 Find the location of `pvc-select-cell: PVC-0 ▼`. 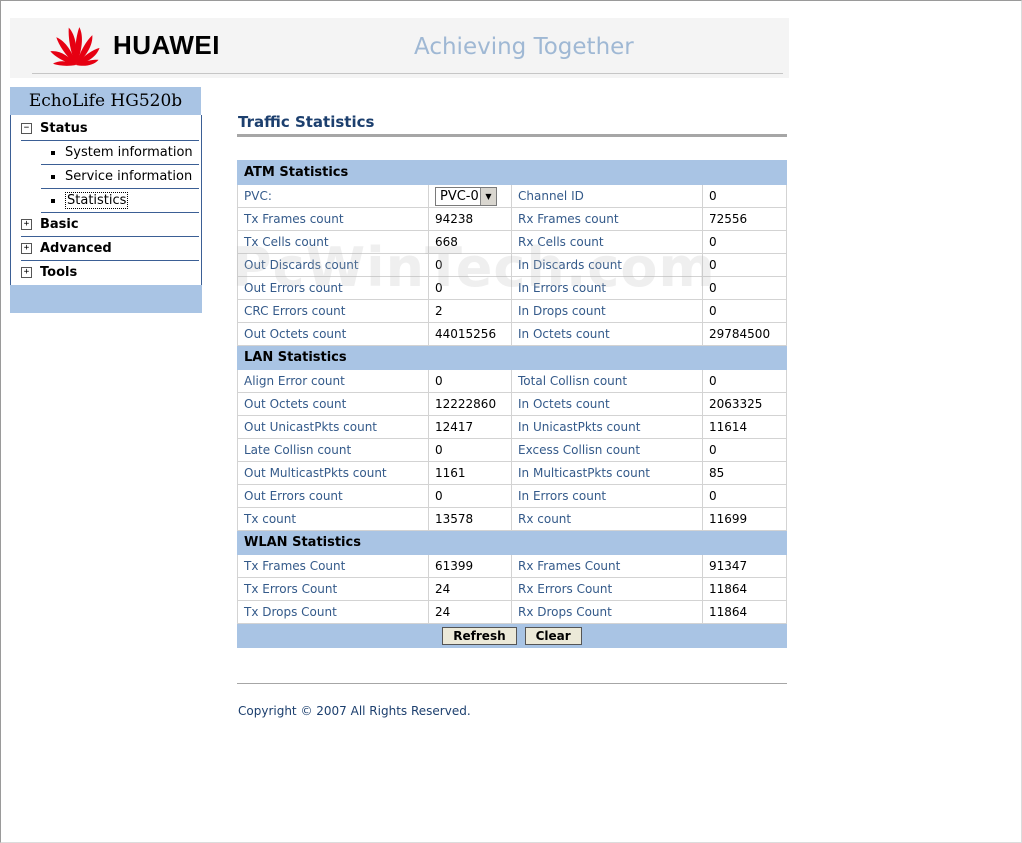

pvc-select-cell: PVC-0 ▼ is located at coordinates (470, 196).